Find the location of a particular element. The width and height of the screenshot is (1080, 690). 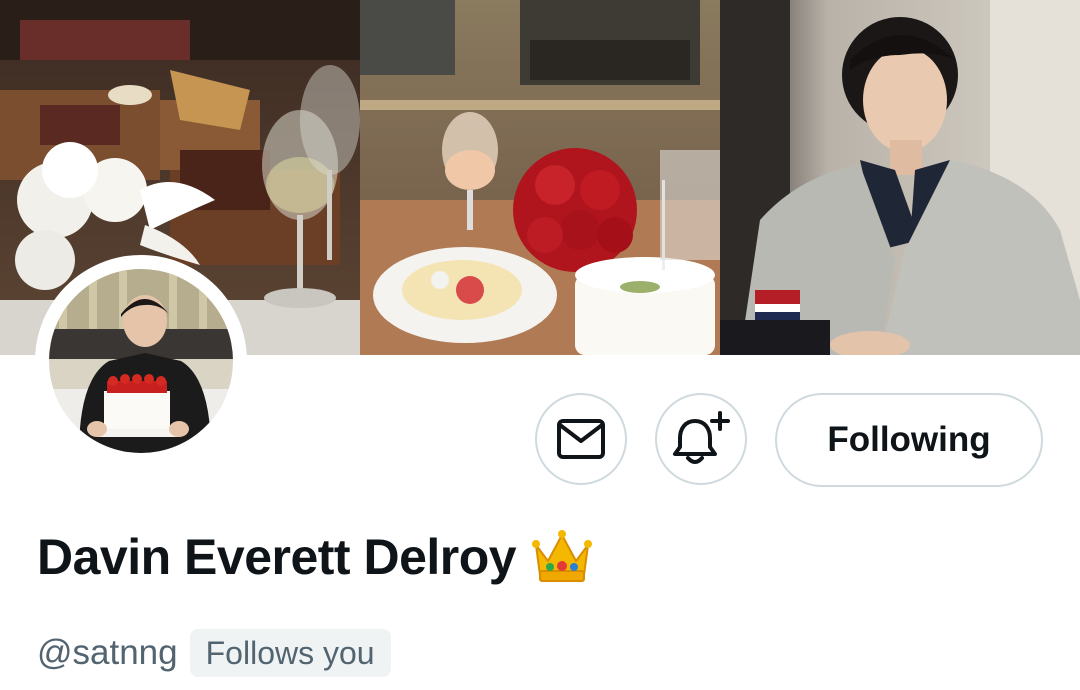

bell-plus-icon is located at coordinates (701, 437).